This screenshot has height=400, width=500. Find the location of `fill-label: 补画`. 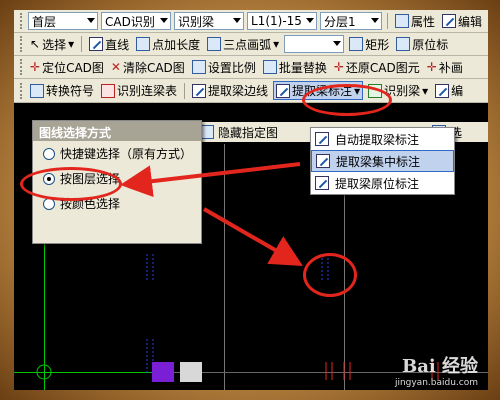

fill-label: 补画 is located at coordinates (450, 67).